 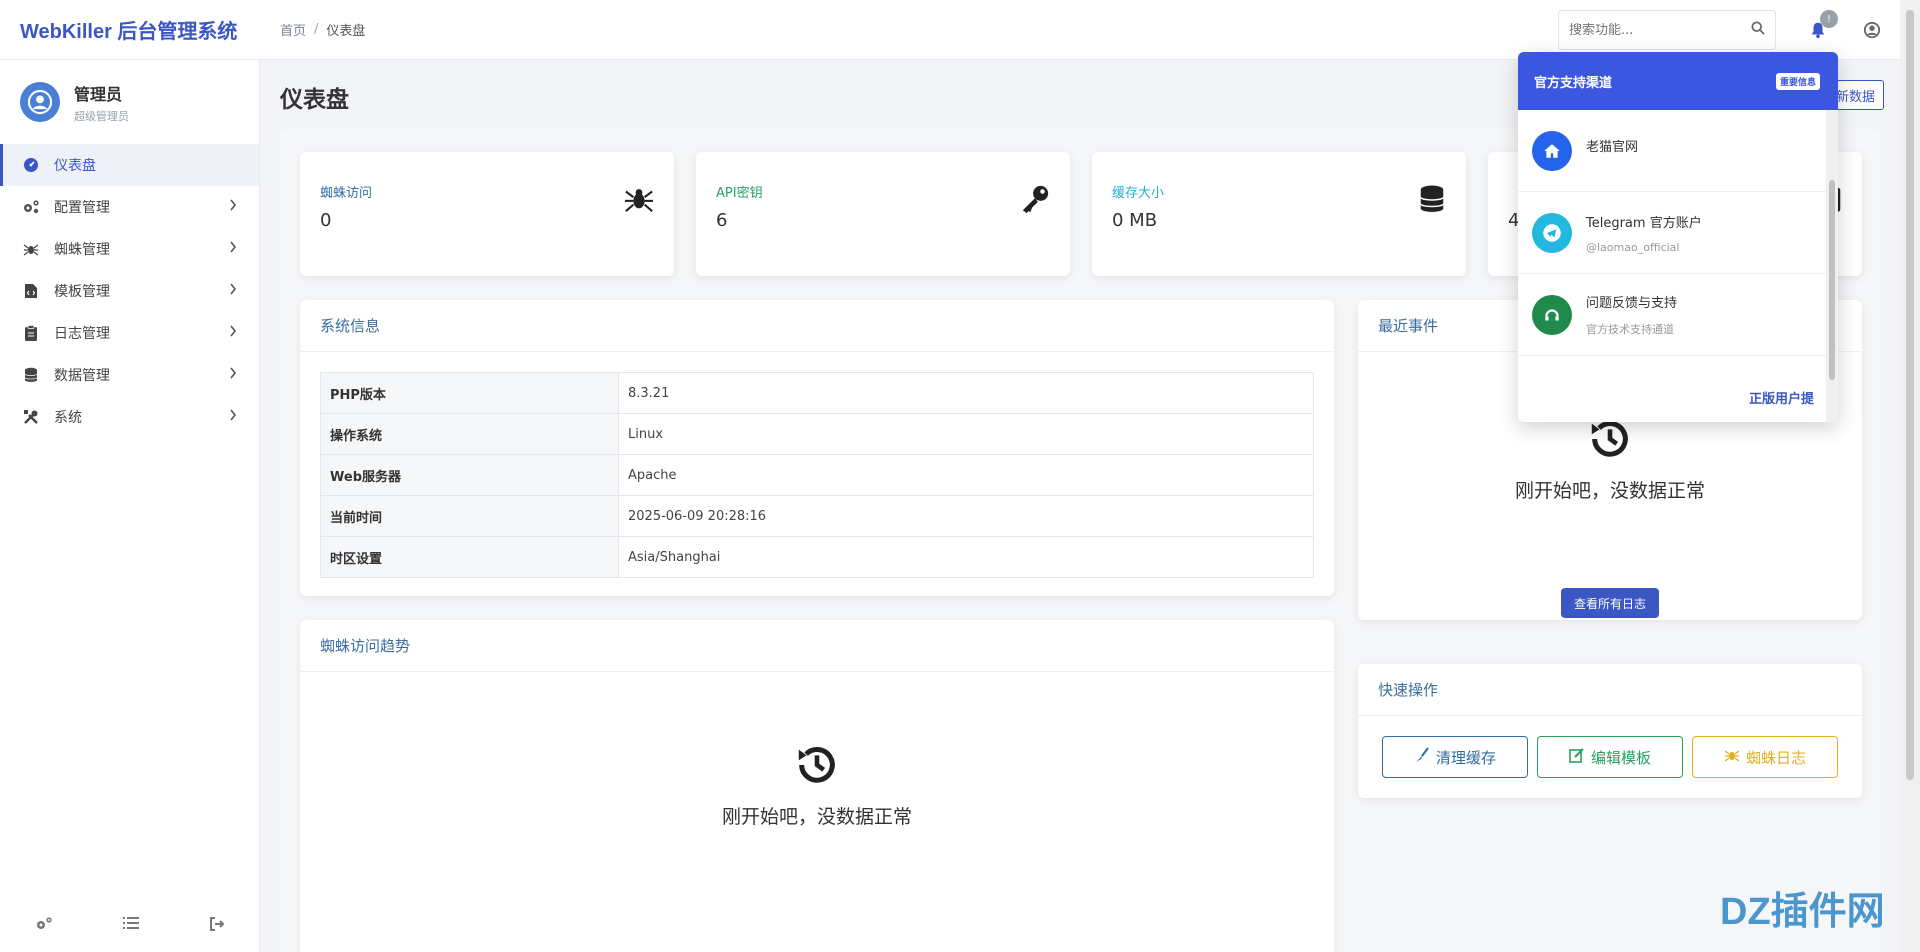 I want to click on dropdown-item-telegram: Telegram 官方账户 @laomao_official, so click(x=1672, y=233).